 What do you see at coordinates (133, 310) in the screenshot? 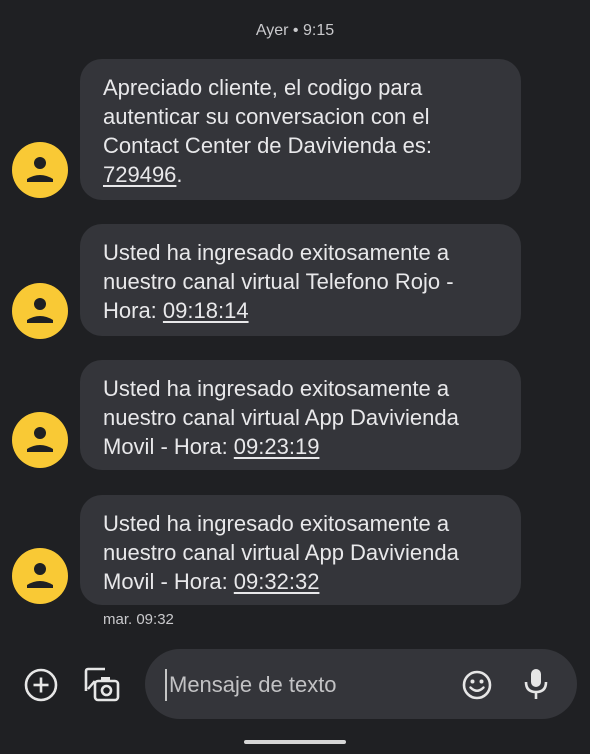
I see `message-prefix: Hora:` at bounding box center [133, 310].